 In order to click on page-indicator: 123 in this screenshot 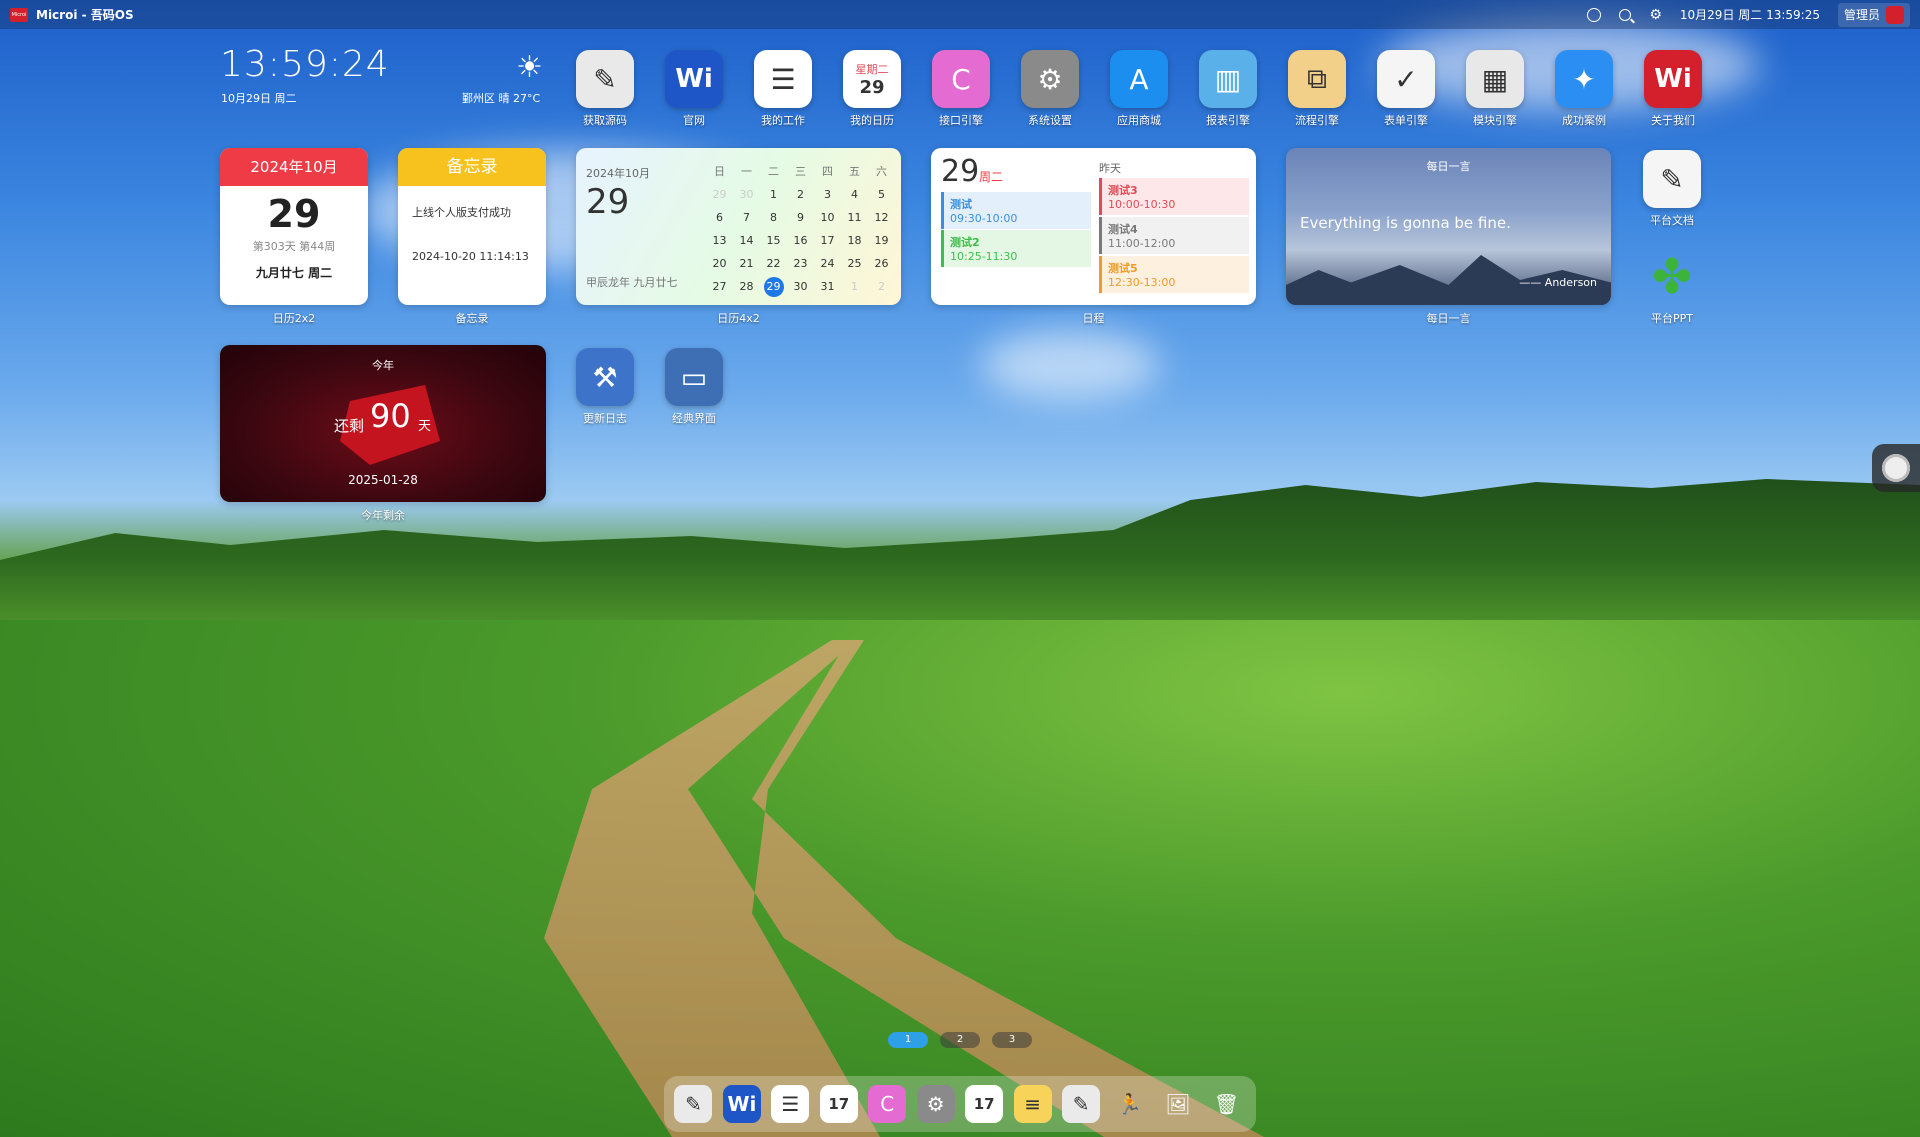, I will do `click(960, 1040)`.